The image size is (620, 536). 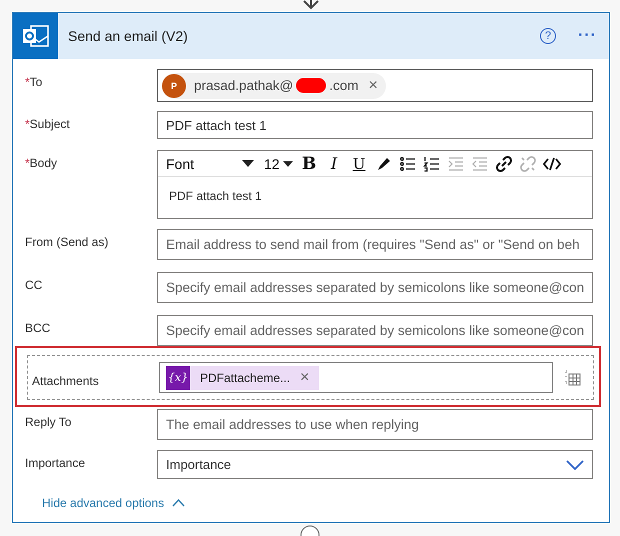 I want to click on more-button: ···, so click(x=587, y=36).